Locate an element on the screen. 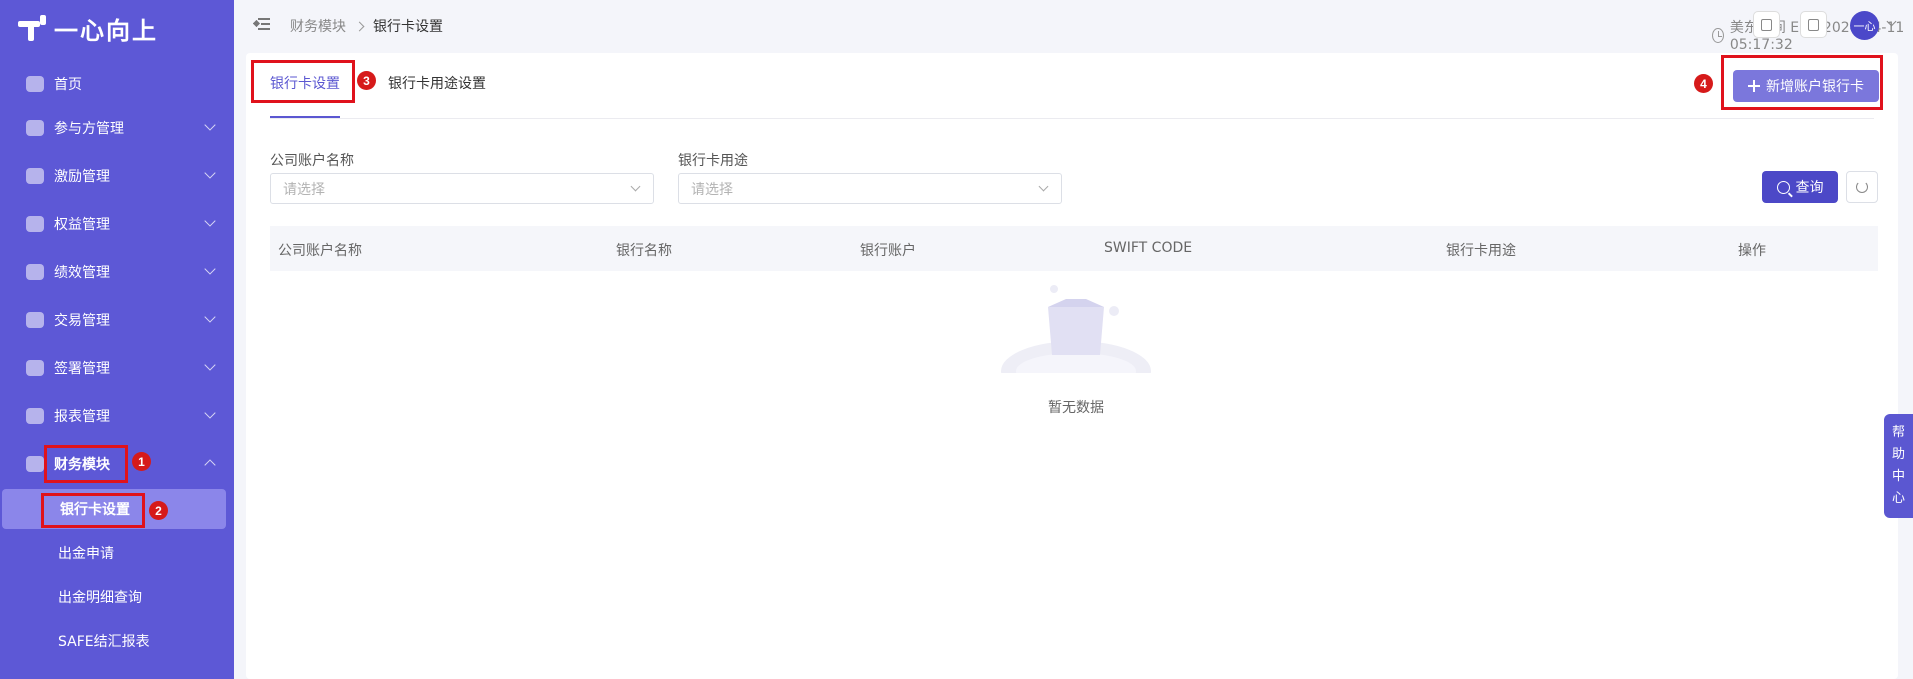 The height and width of the screenshot is (679, 1913). sidebar-item-equity: 权益管理 is located at coordinates (117, 224).